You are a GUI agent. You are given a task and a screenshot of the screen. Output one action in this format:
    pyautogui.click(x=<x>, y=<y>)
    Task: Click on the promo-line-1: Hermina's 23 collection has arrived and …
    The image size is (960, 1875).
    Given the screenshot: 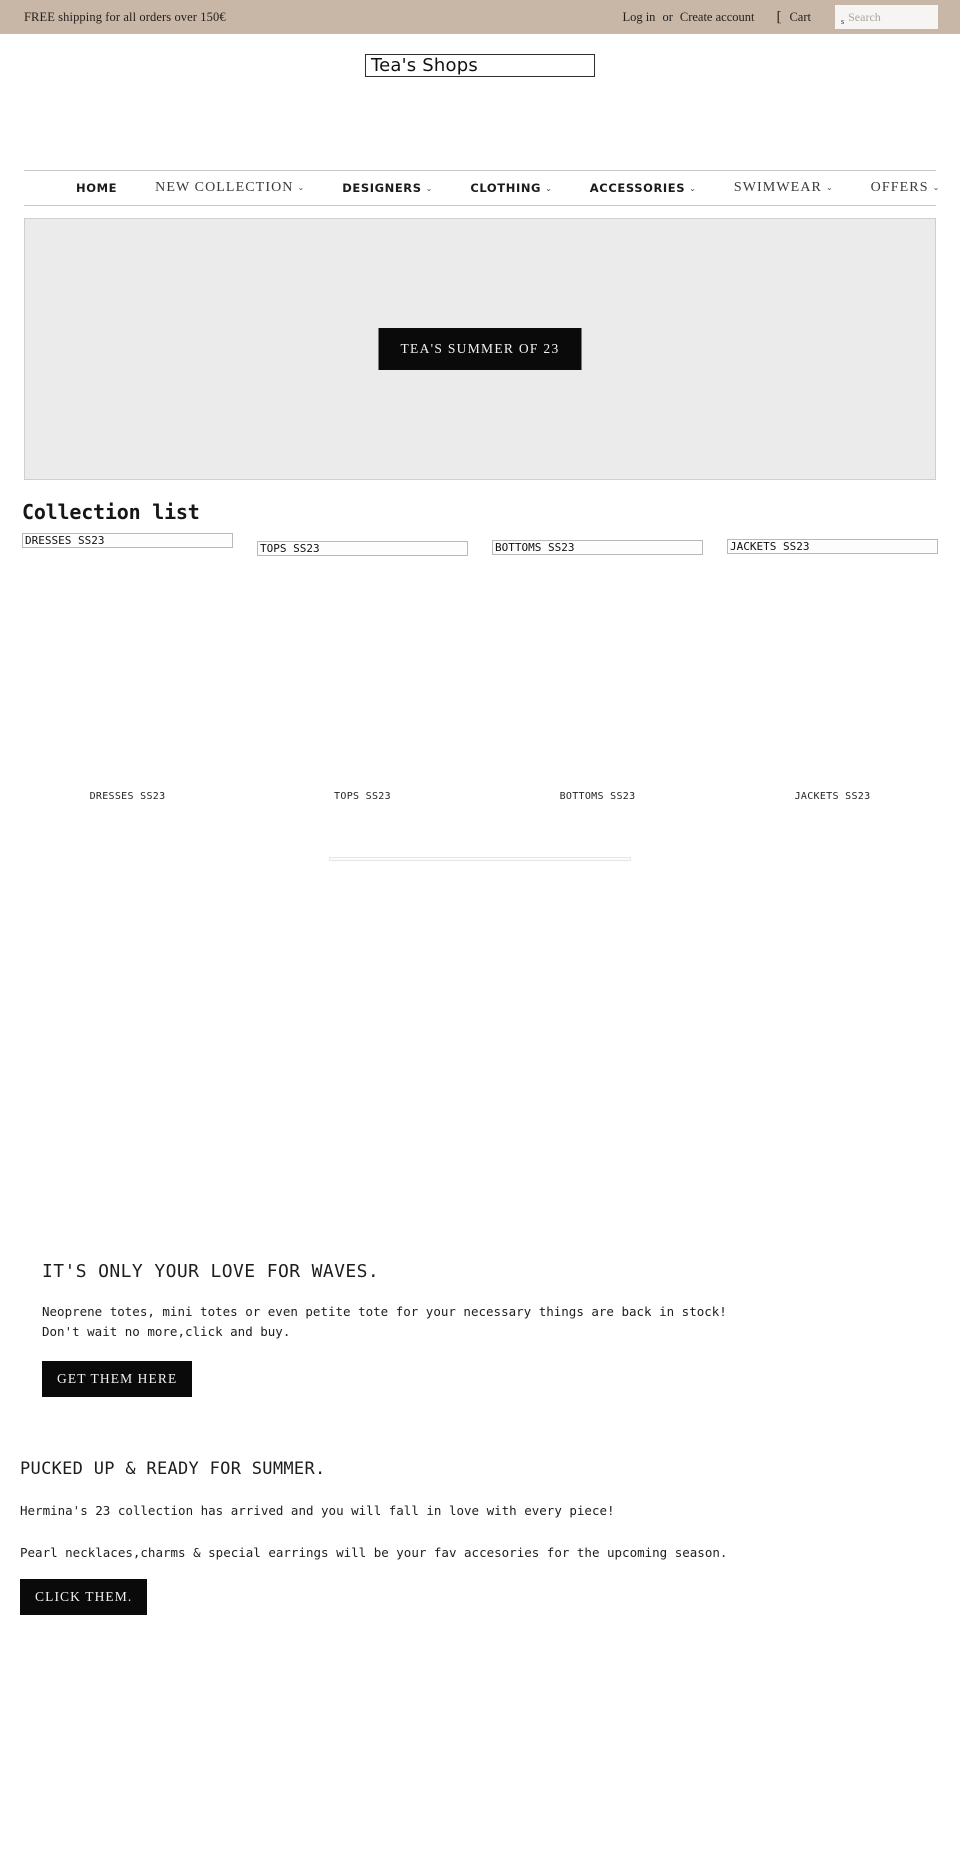 What is the action you would take?
    pyautogui.click(x=317, y=1510)
    